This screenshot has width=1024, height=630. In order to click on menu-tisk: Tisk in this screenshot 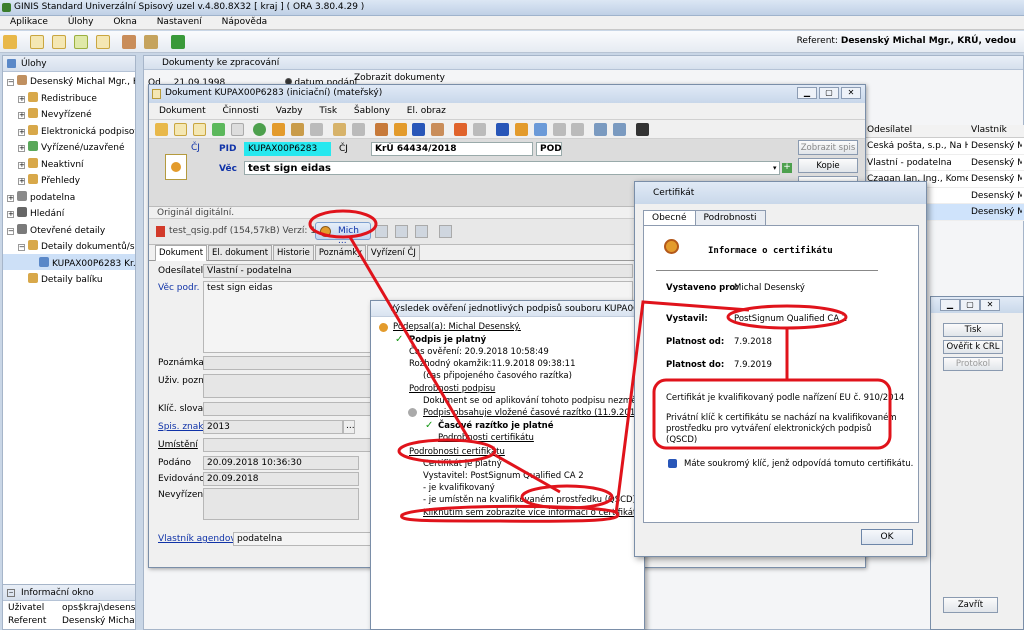, I will do `click(328, 111)`.